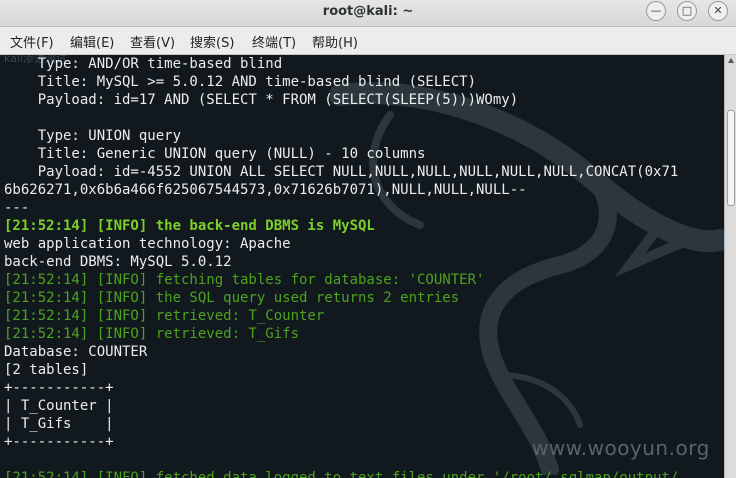 The width and height of the screenshot is (736, 478). Describe the element at coordinates (93, 136) in the screenshot. I see `terminal-line: Type: UNION query` at that location.